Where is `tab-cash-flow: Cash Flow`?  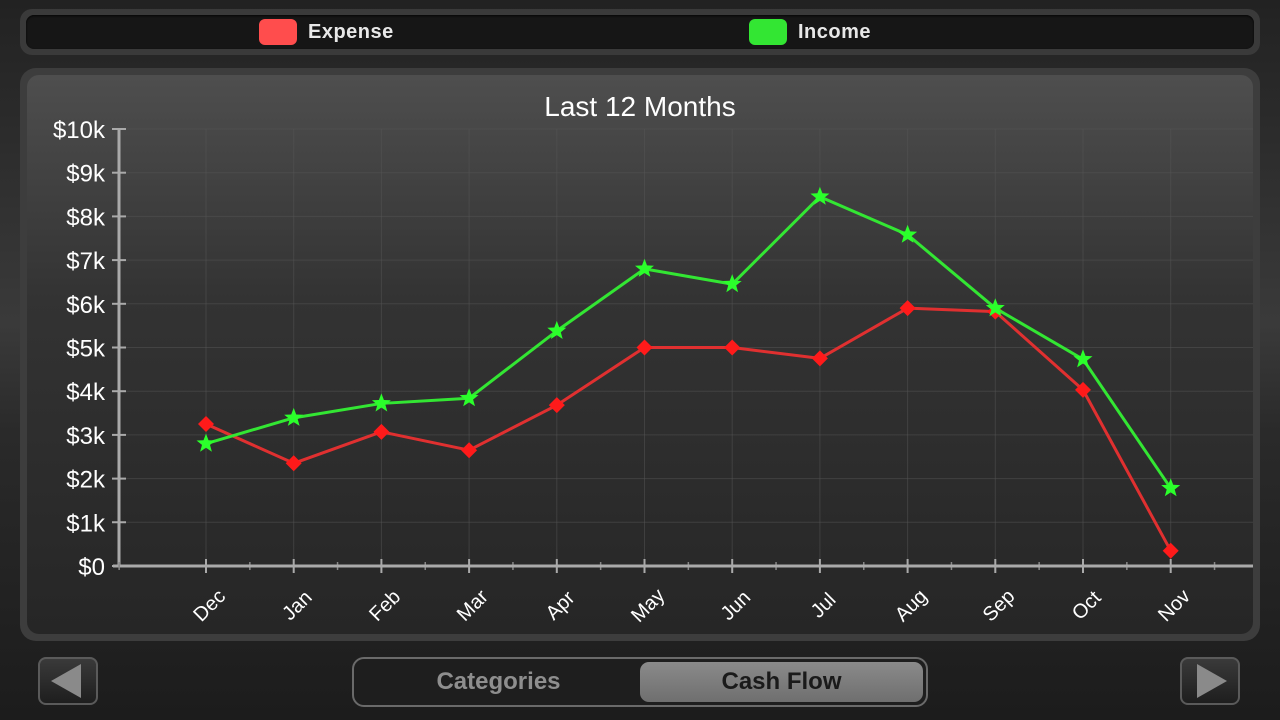 tab-cash-flow: Cash Flow is located at coordinates (781, 682).